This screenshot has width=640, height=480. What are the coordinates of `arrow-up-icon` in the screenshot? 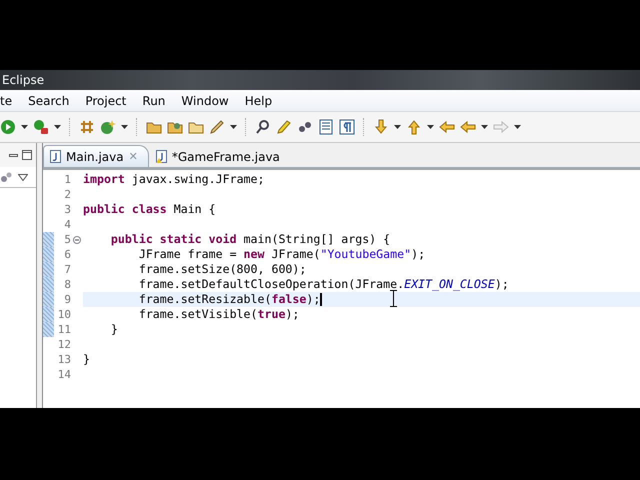 It's located at (414, 127).